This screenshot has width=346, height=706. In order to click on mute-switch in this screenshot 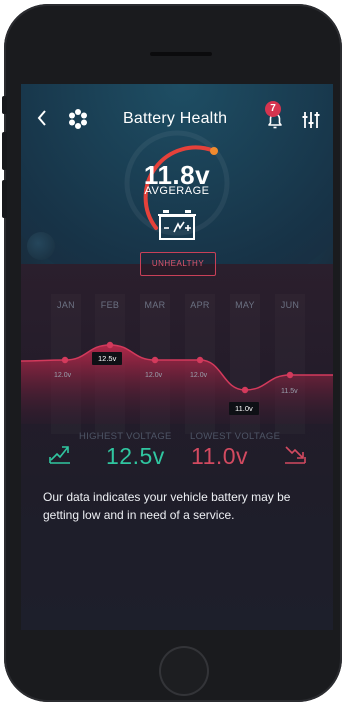, I will do `click(4, 105)`.